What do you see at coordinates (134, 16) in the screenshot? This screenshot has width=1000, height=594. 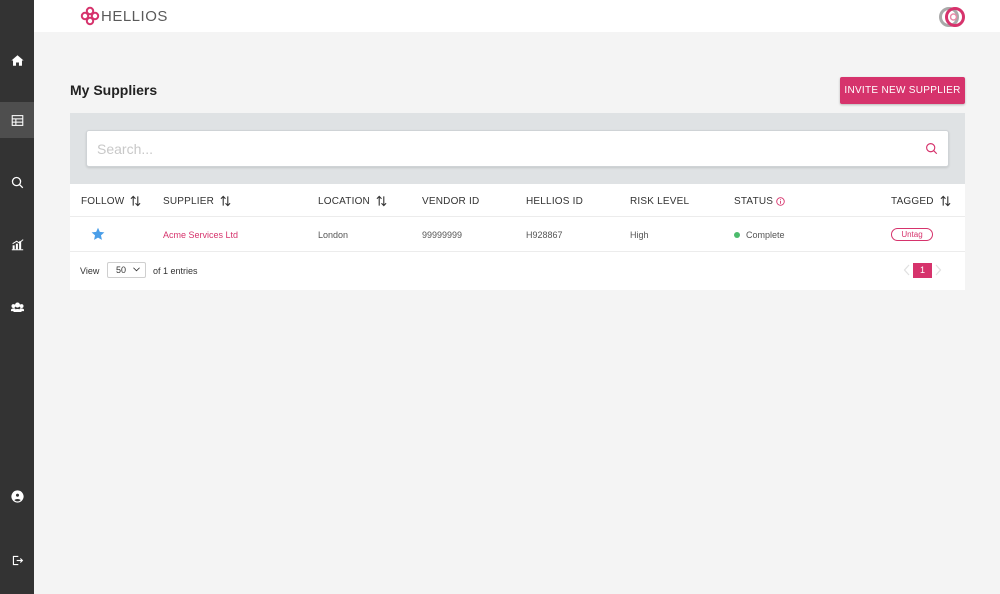 I see `logo-text: HELLIOS` at bounding box center [134, 16].